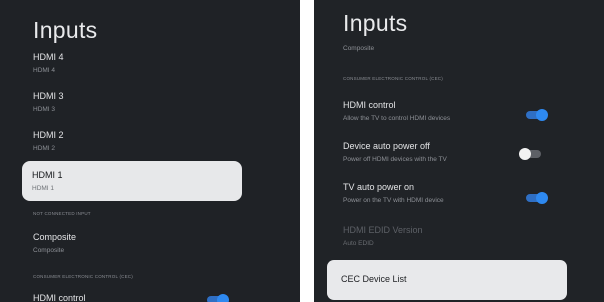 The image size is (604, 302). Describe the element at coordinates (447, 280) in the screenshot. I see `cec-device-list-button: CEC Device List` at that location.